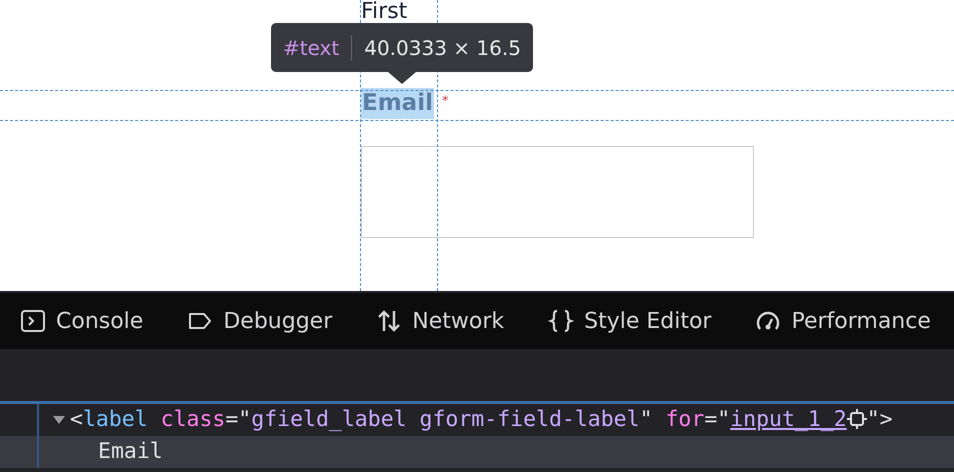 The image size is (954, 472). I want to click on tab: Network, so click(440, 321).